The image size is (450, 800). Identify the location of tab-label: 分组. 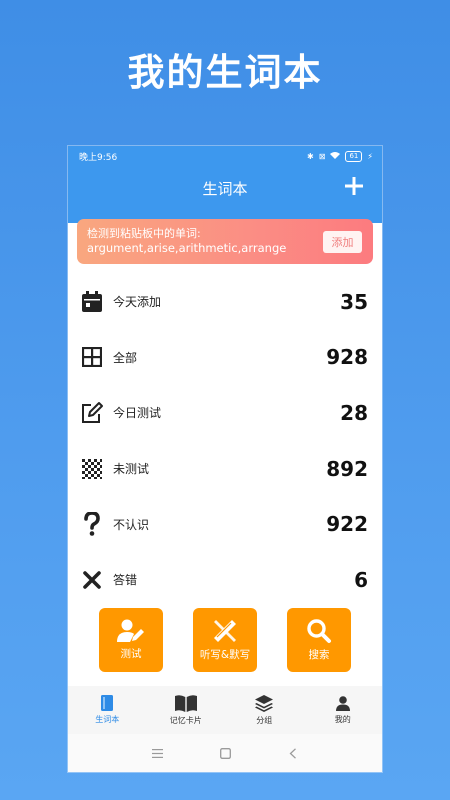
(264, 720).